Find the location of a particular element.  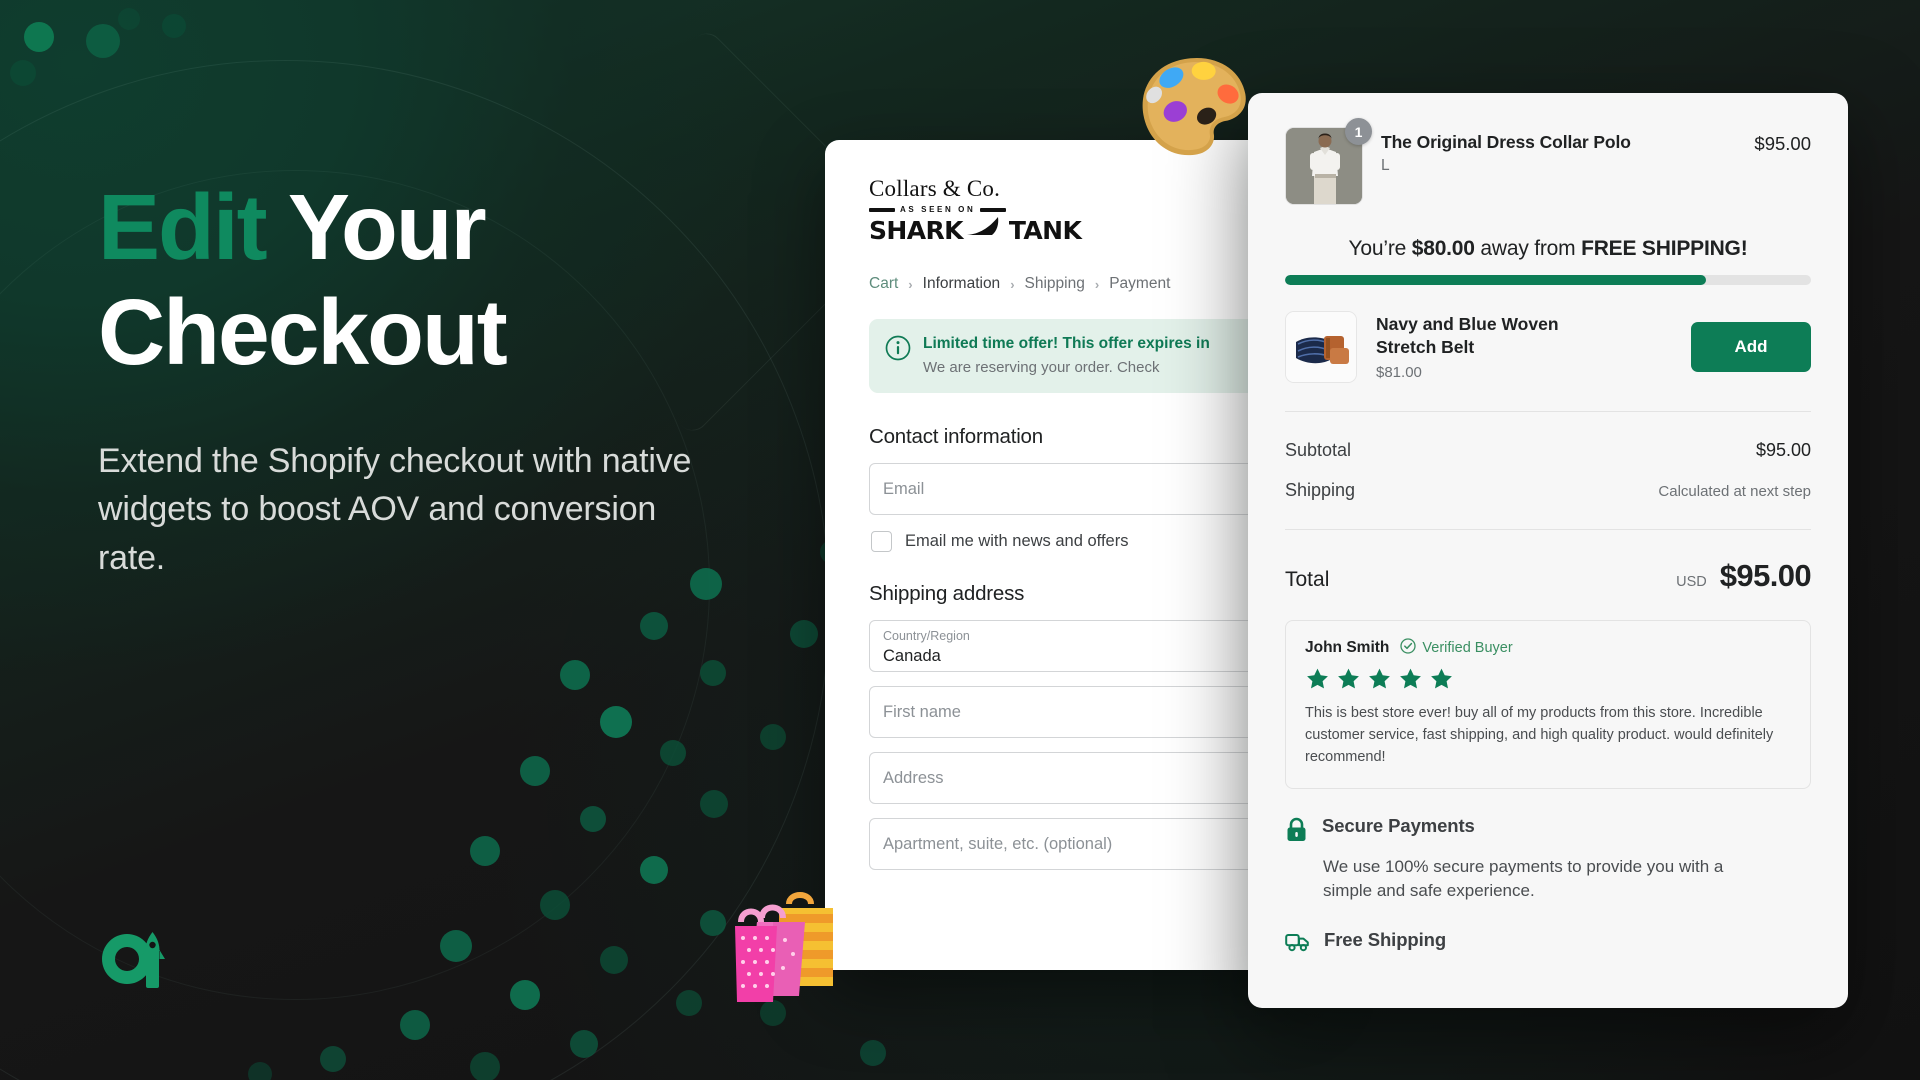

check-circle-icon is located at coordinates (1408, 648).